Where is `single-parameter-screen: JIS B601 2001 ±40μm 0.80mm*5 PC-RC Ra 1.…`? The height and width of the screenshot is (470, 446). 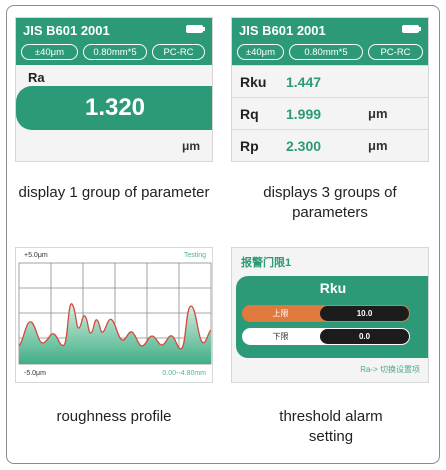 single-parameter-screen: JIS B601 2001 ±40μm 0.80mm*5 PC-RC Ra 1.… is located at coordinates (114, 89).